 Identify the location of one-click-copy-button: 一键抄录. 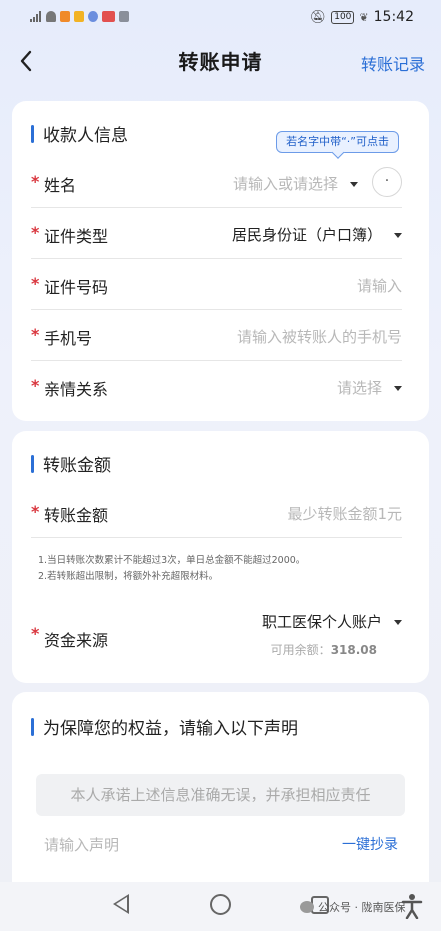
(370, 844).